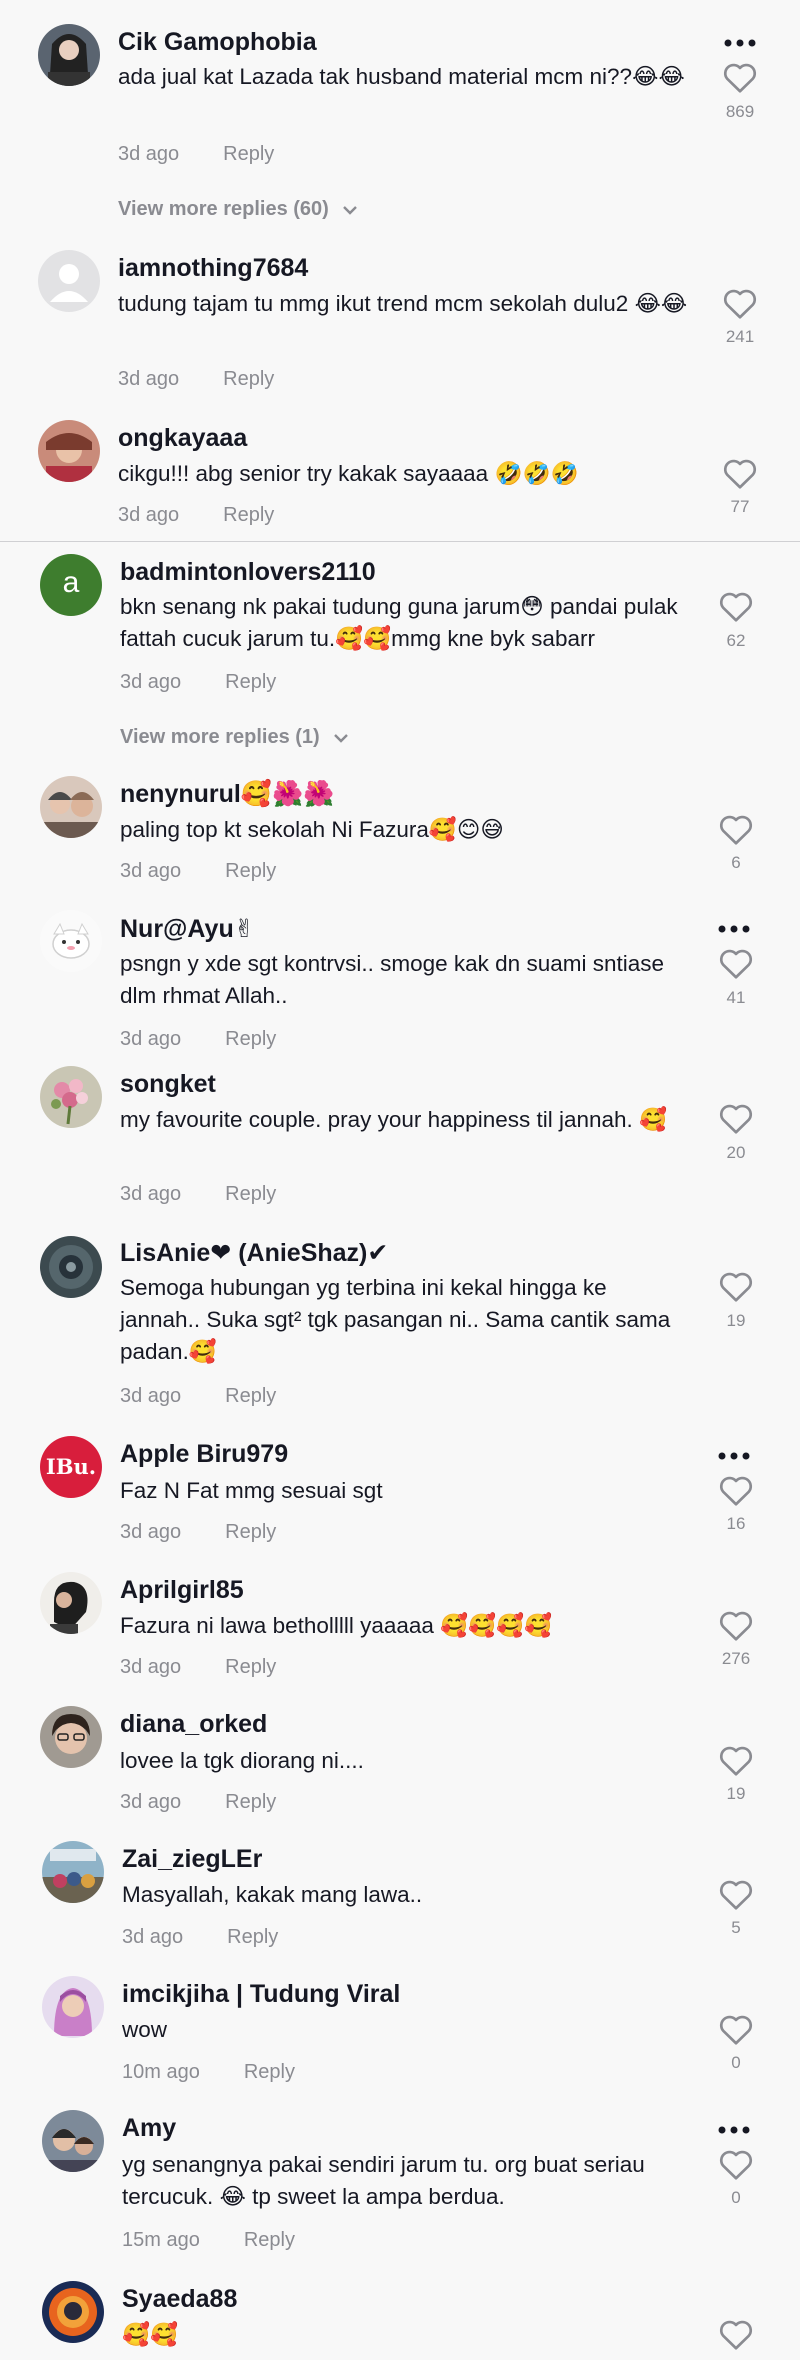 The height and width of the screenshot is (2360, 800). What do you see at coordinates (187, 929) in the screenshot?
I see `username: Nur@Ayu✌` at bounding box center [187, 929].